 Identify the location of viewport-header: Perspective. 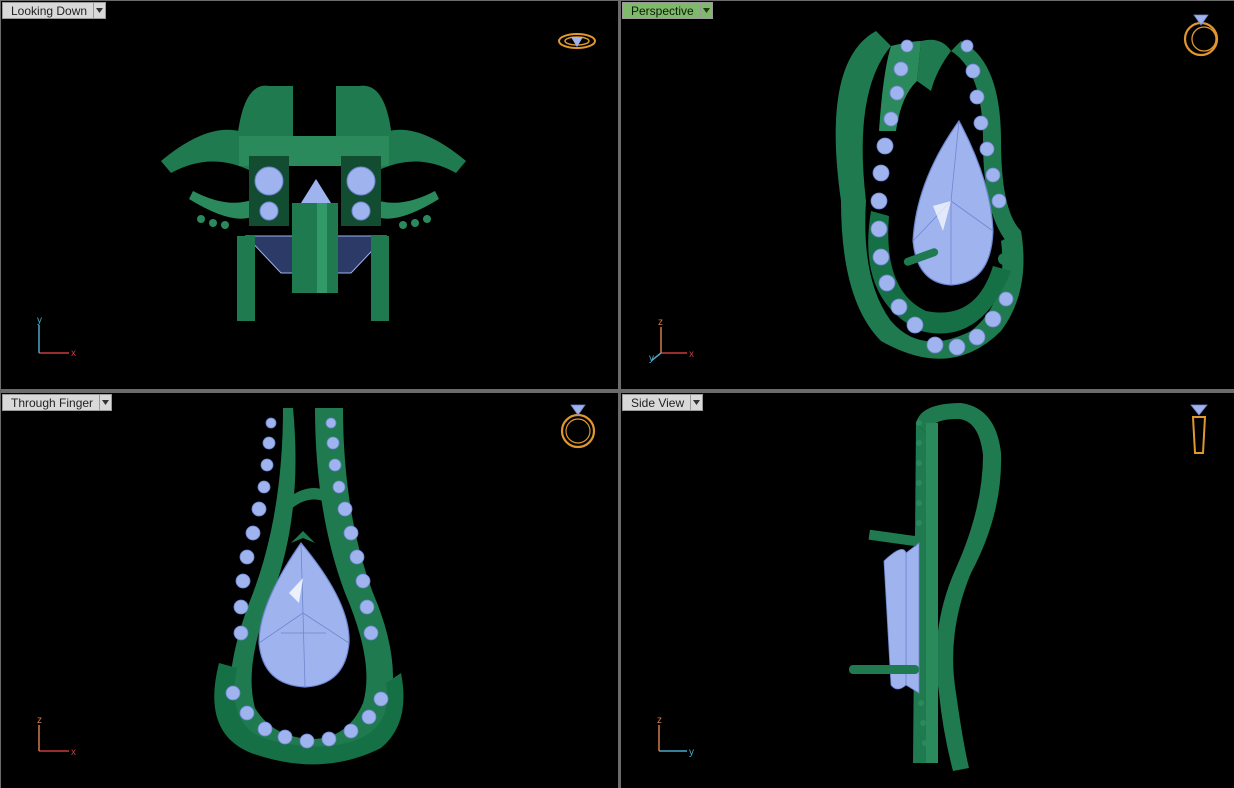
(667, 10).